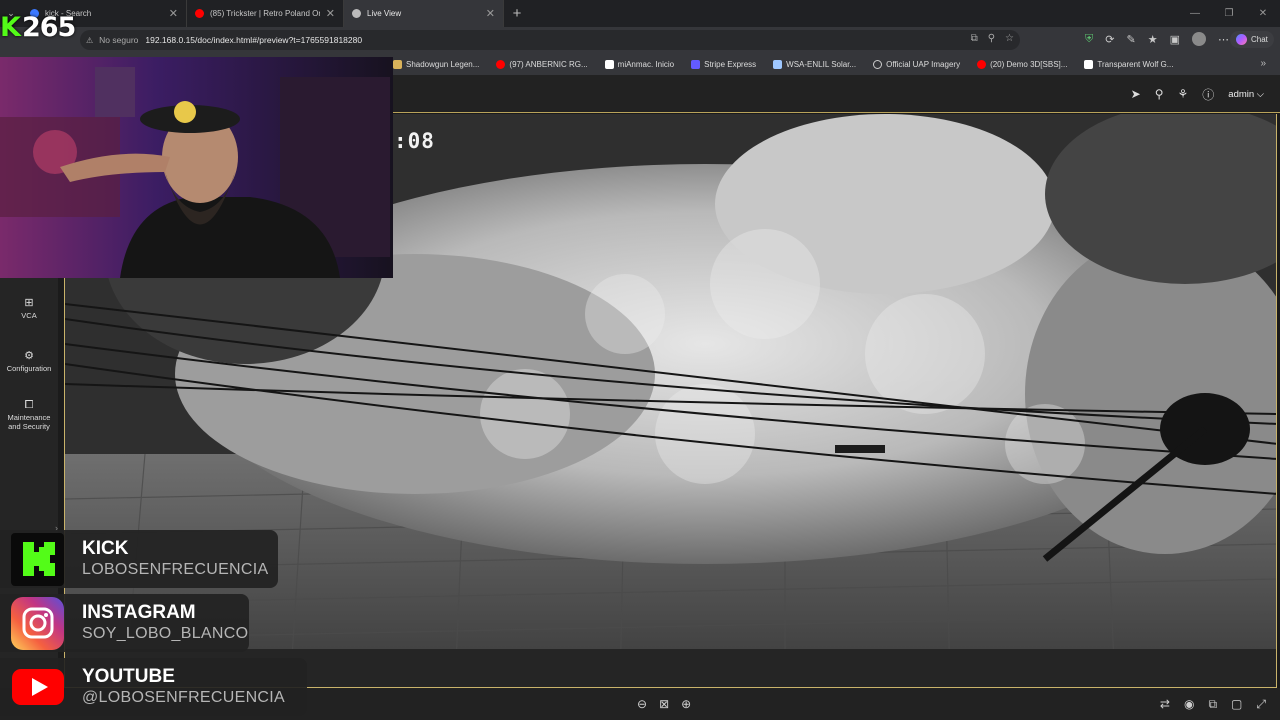 The width and height of the screenshot is (1280, 720). I want to click on sidebar-item-maintenance: ⧠ Maintenance and Security, so click(29, 414).